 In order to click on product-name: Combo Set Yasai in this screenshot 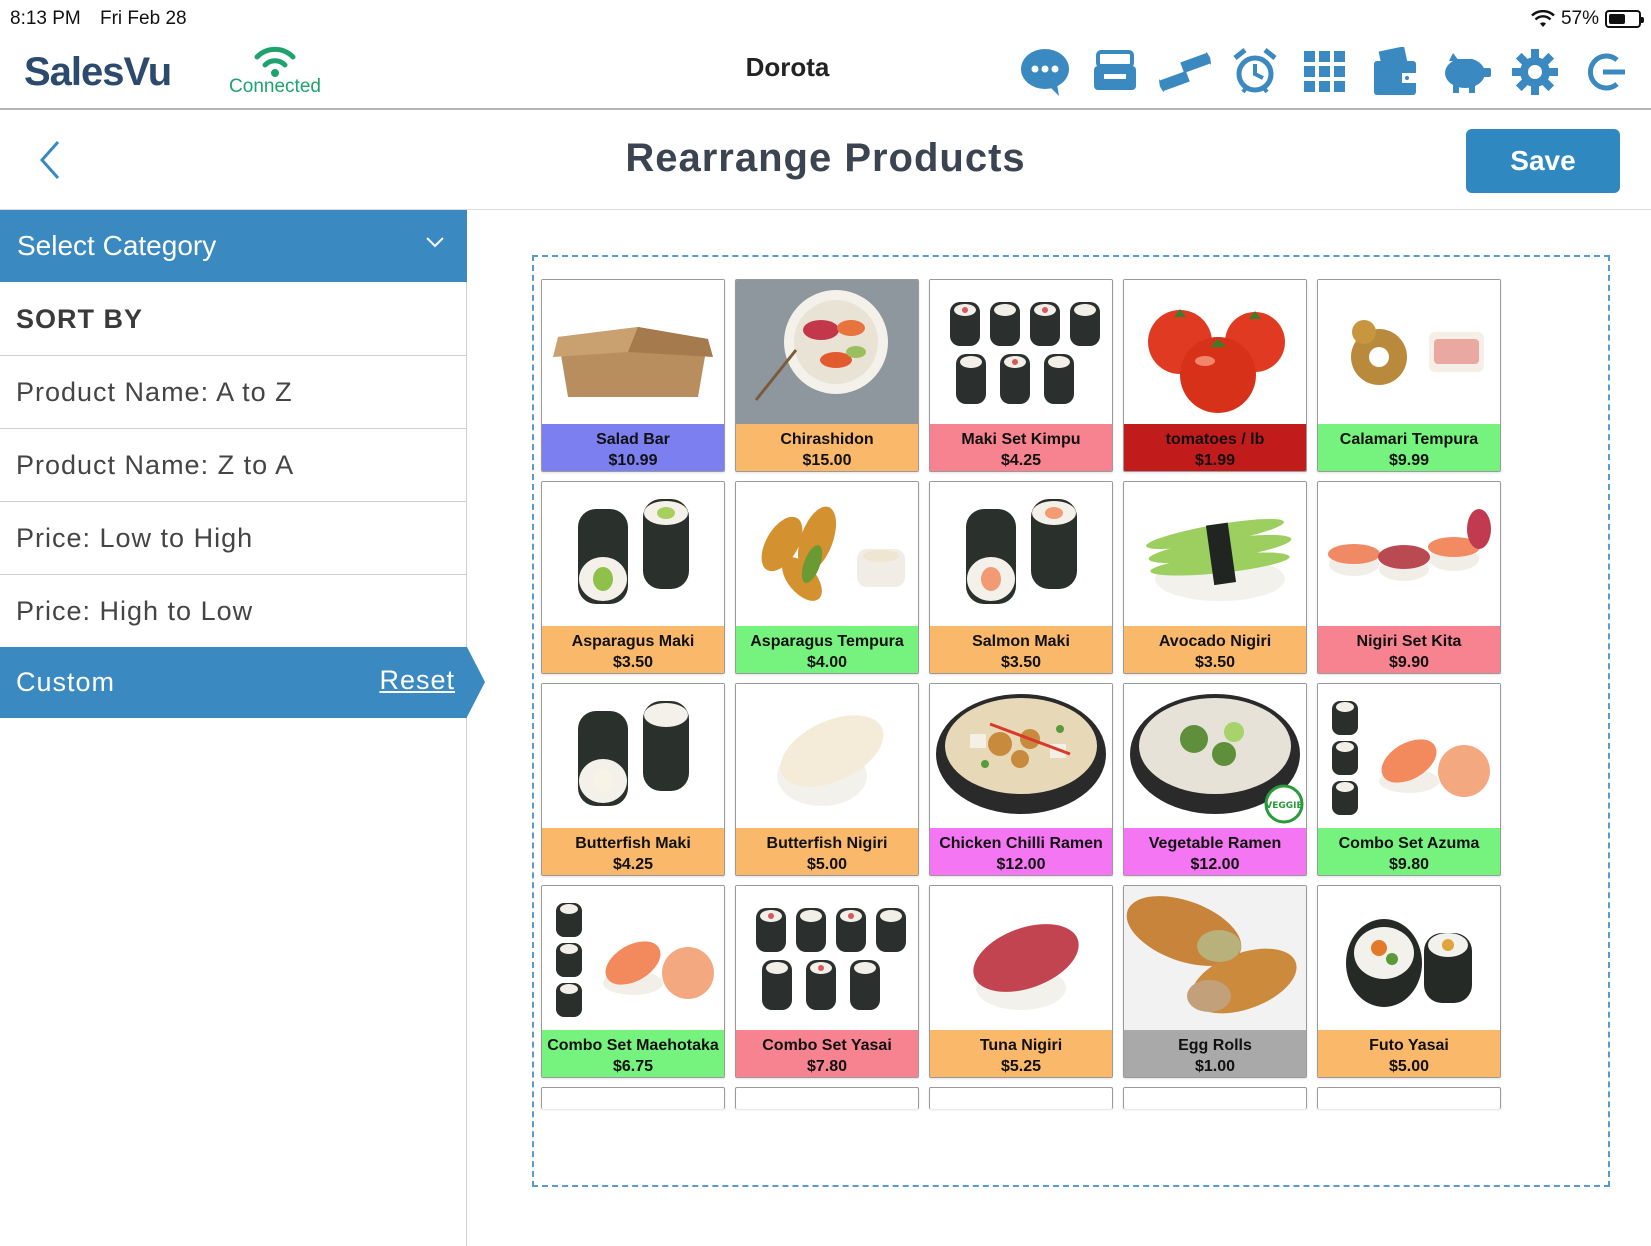, I will do `click(827, 1045)`.